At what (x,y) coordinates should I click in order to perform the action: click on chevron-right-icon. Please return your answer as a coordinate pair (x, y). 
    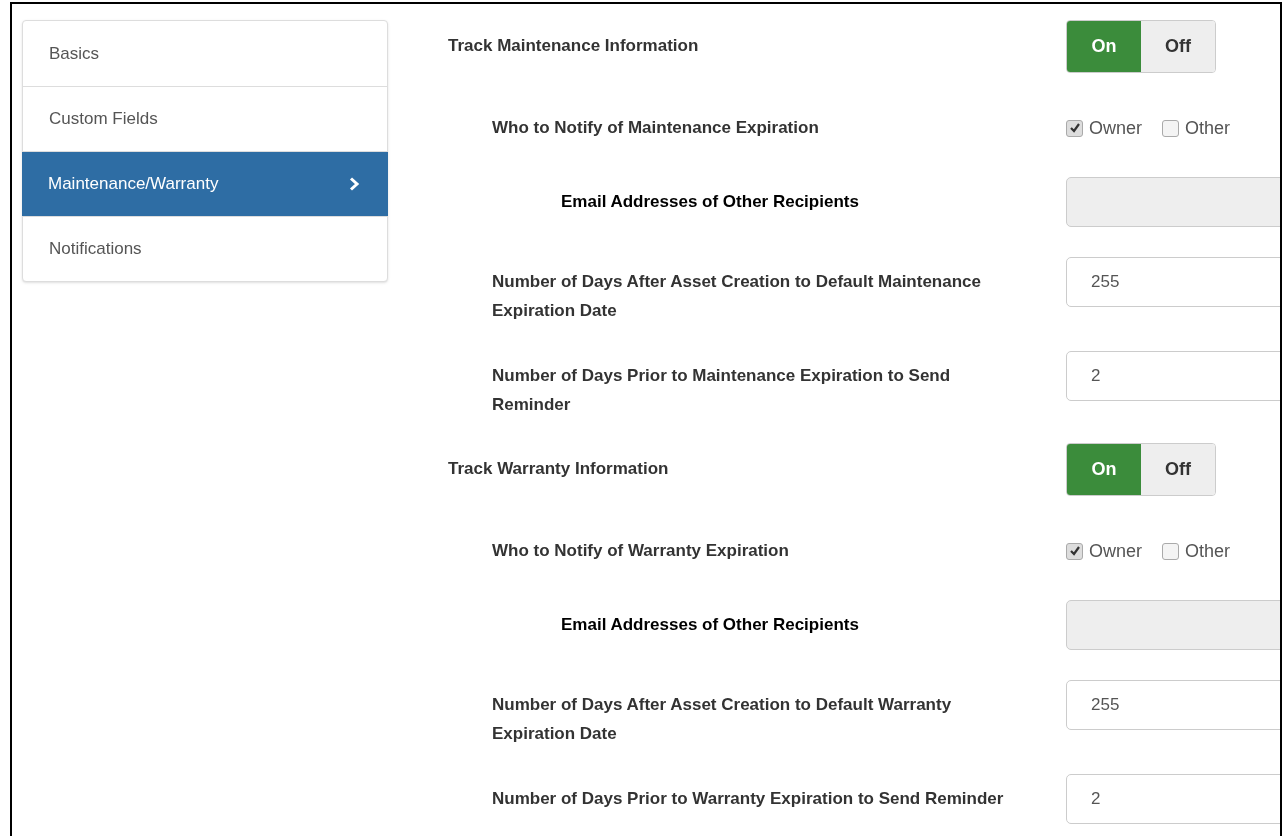
    Looking at the image, I should click on (354, 184).